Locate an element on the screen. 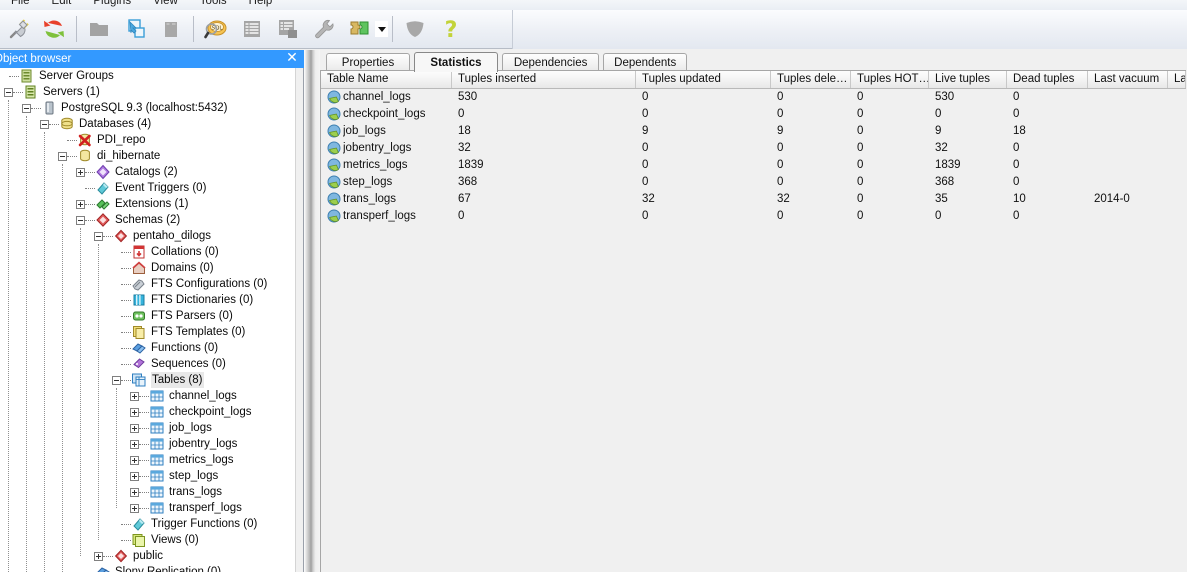 The height and width of the screenshot is (572, 1187). tree-node: Domains (0) is located at coordinates (163, 268).